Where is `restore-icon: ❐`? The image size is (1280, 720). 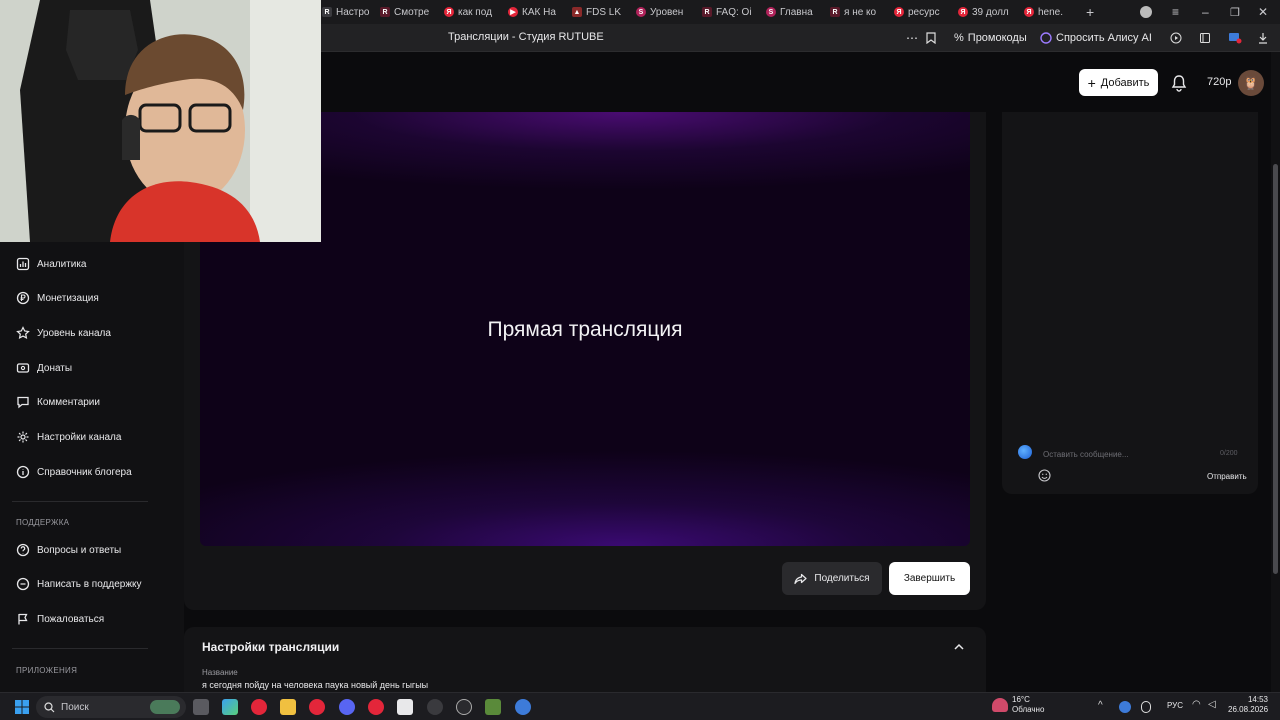 restore-icon: ❐ is located at coordinates (1236, 12).